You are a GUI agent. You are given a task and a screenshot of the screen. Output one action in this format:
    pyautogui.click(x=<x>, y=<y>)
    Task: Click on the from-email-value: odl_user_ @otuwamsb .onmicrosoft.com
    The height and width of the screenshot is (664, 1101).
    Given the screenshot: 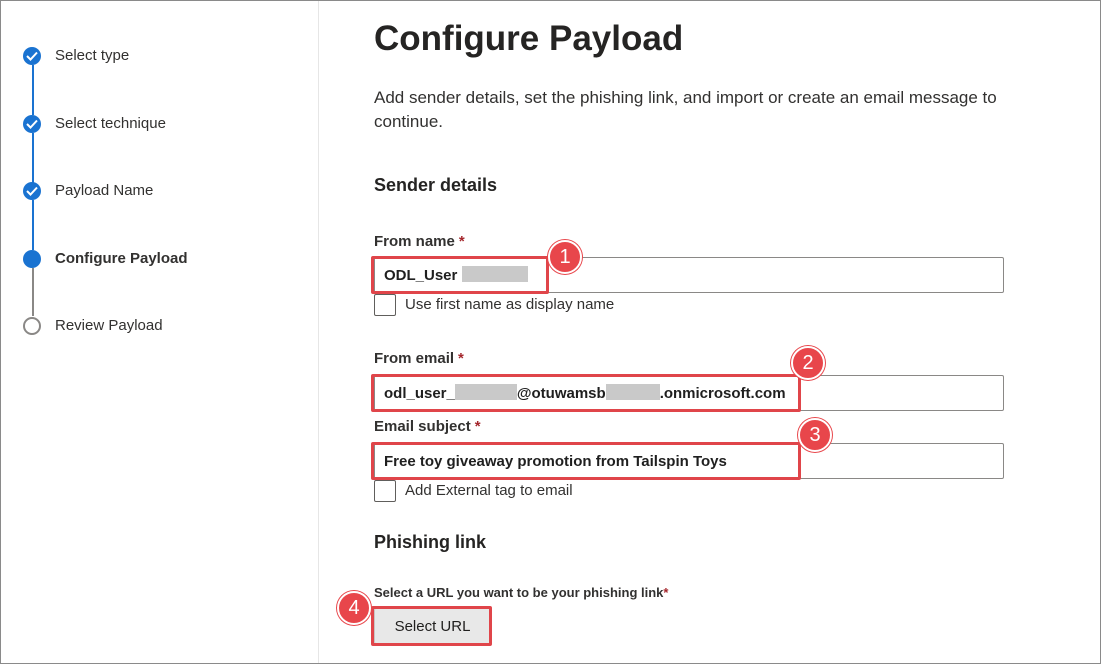 What is the action you would take?
    pyautogui.click(x=585, y=393)
    